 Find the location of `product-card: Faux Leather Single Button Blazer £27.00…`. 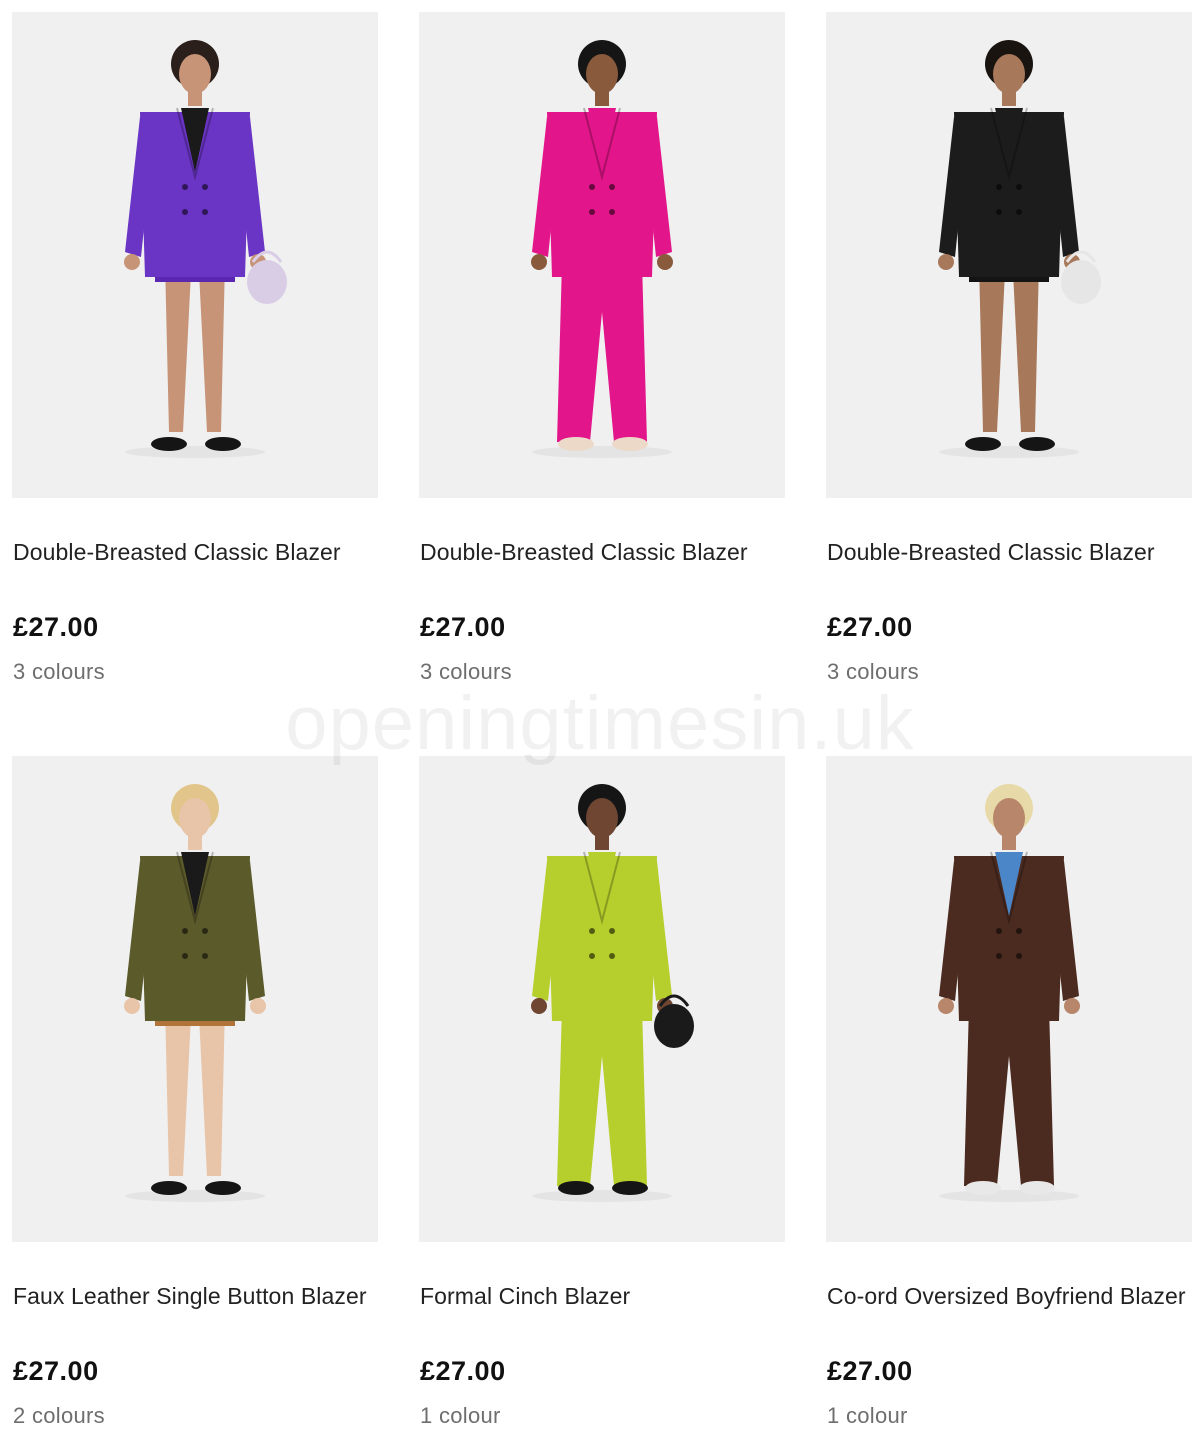

product-card: Faux Leather Single Button Blazer £27.00… is located at coordinates (195, 1101).